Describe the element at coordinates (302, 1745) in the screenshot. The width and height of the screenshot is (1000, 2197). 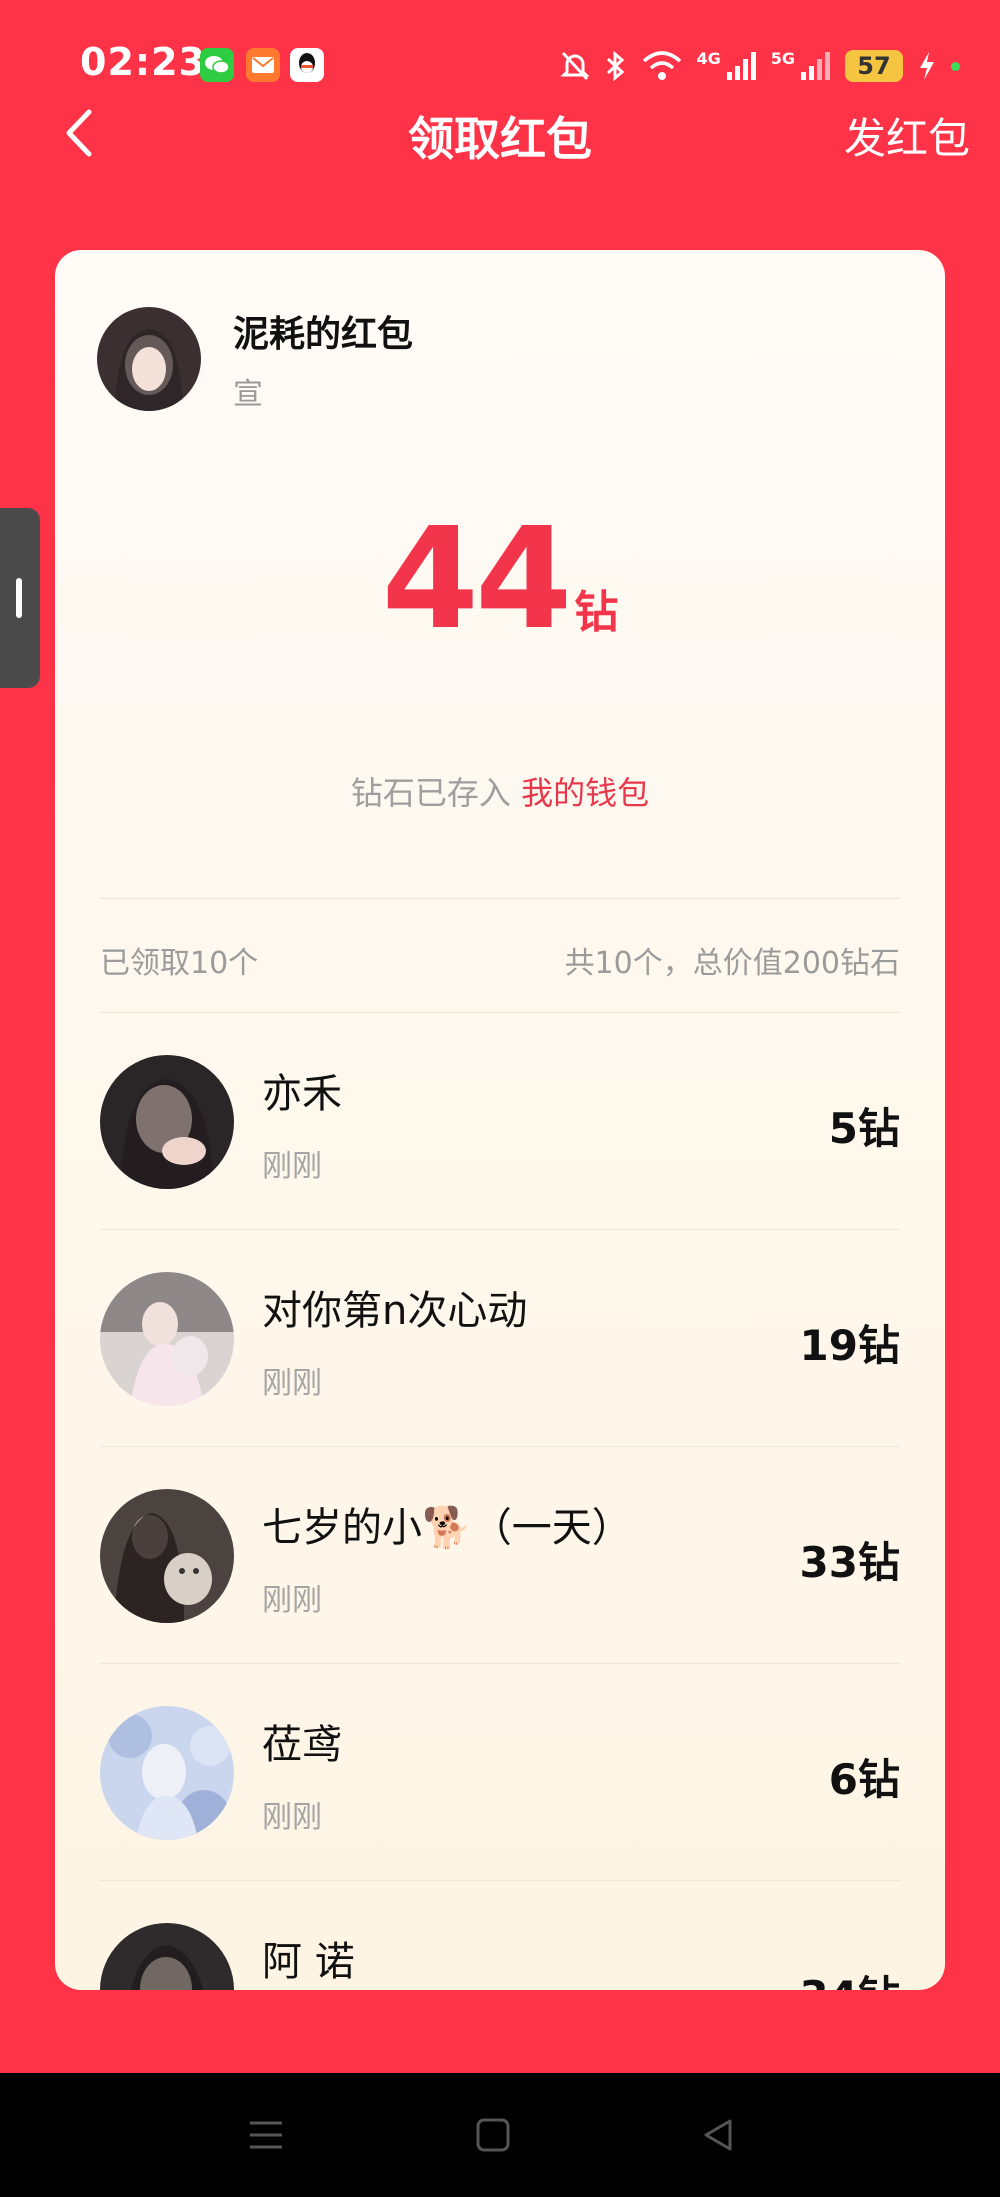
I see `recipient-name: 莅鸢` at that location.